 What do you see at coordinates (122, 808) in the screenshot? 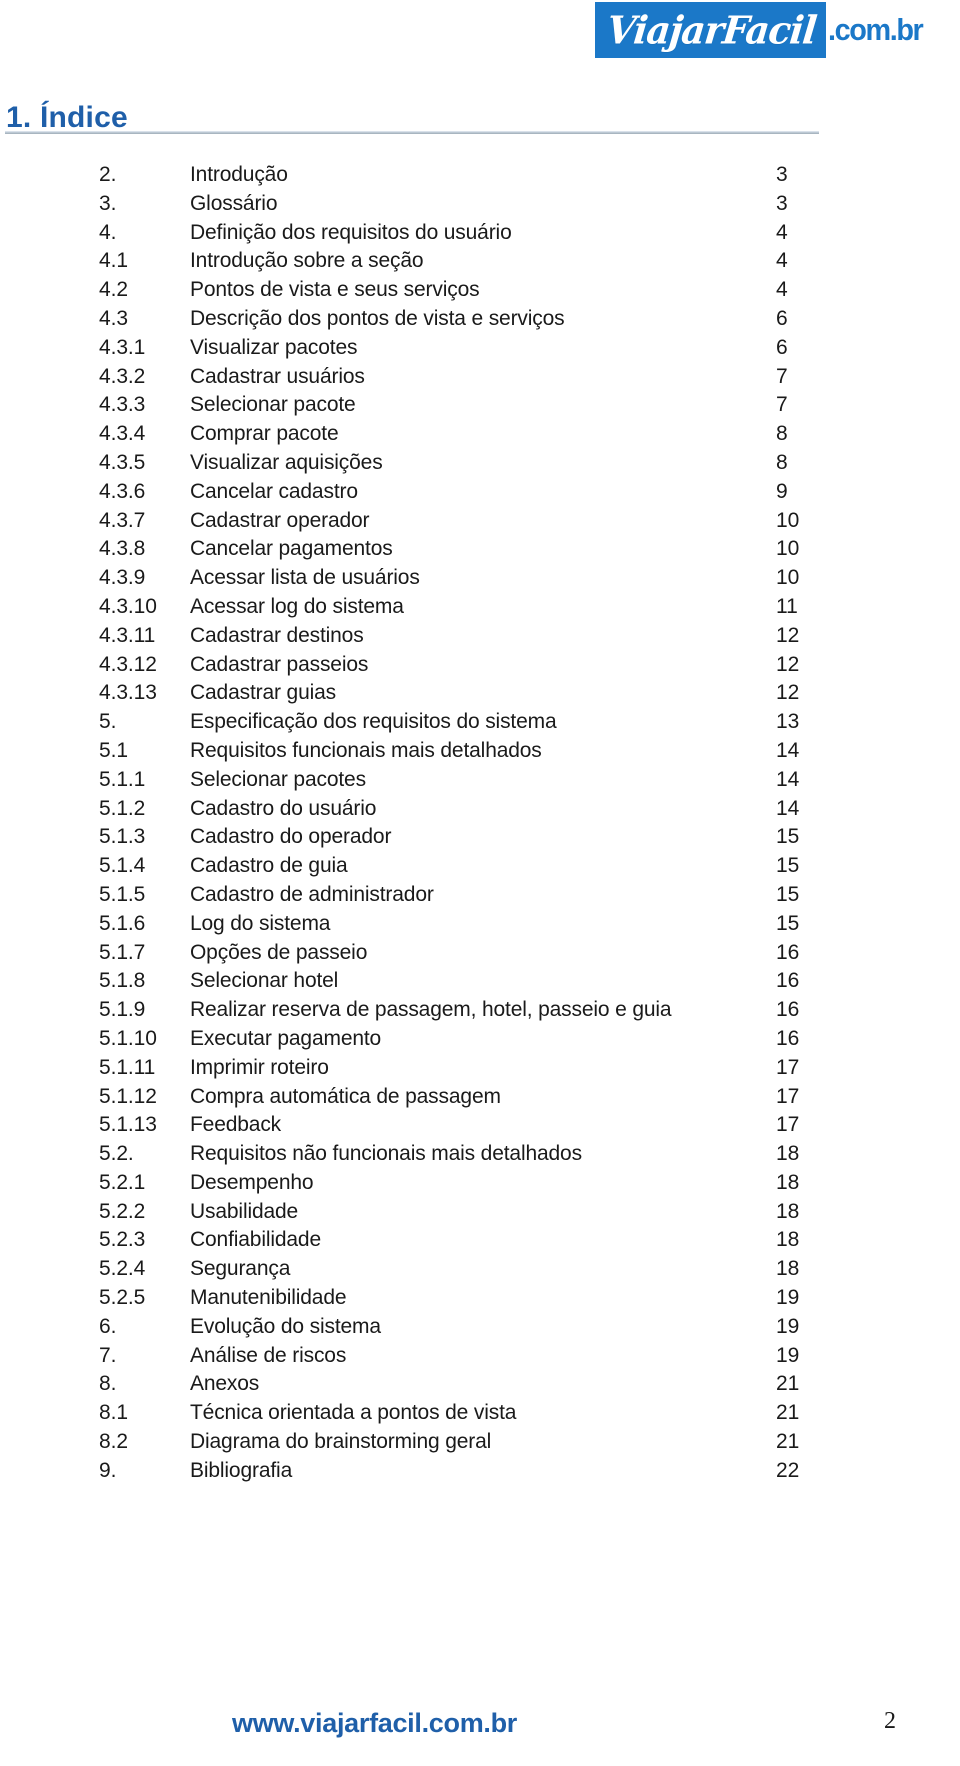
I see `toc-entry-number: 5.1.2` at bounding box center [122, 808].